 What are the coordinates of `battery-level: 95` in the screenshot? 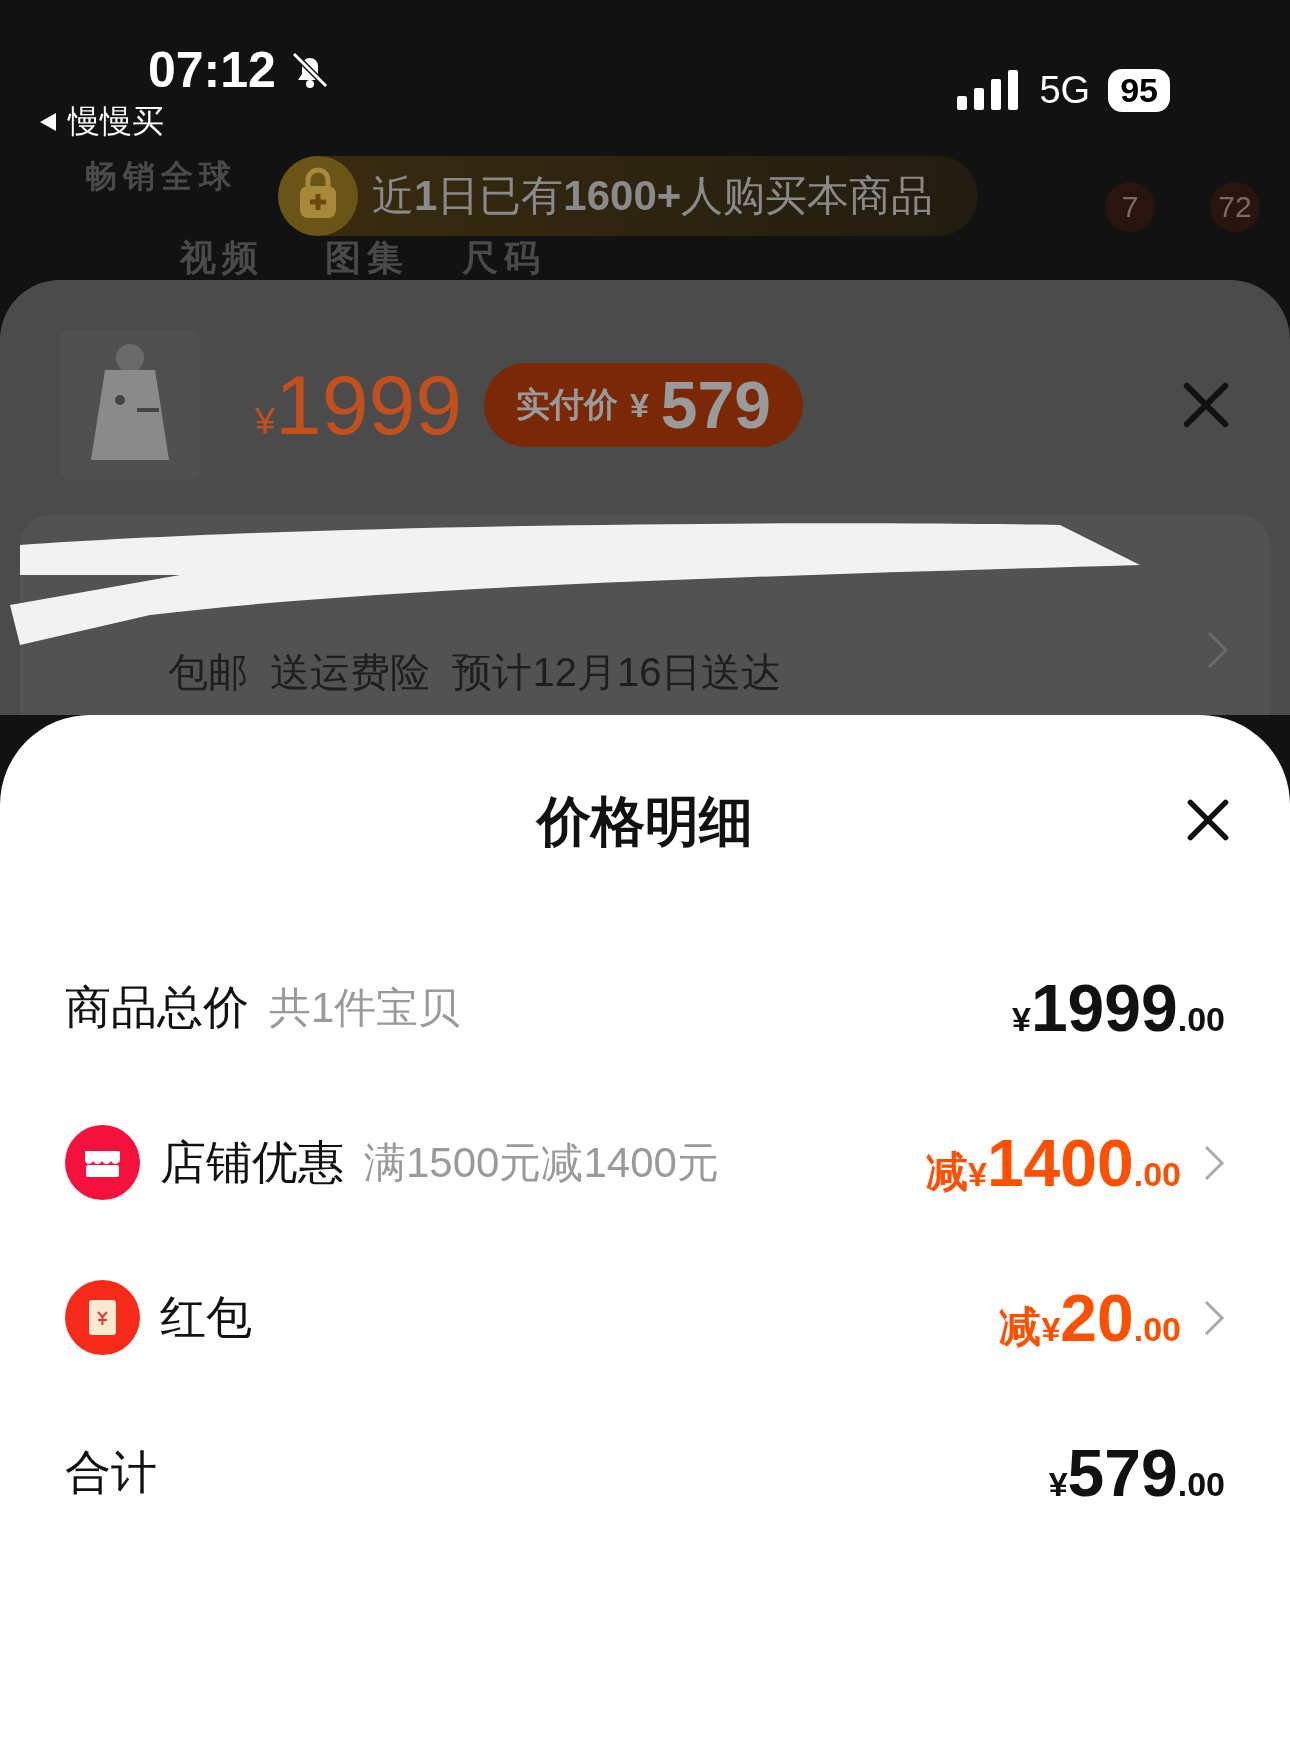 It's located at (1139, 90).